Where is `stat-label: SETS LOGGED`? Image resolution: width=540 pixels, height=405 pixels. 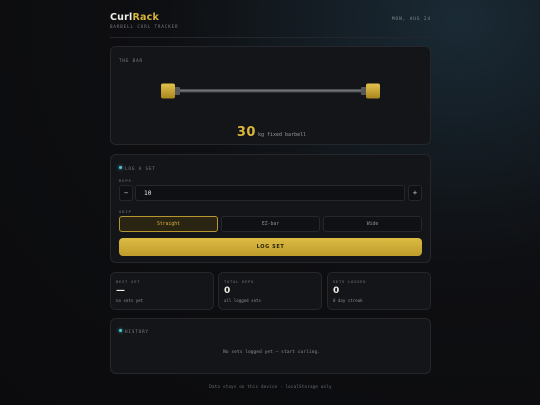
stat-label: SETS LOGGED is located at coordinates (350, 282).